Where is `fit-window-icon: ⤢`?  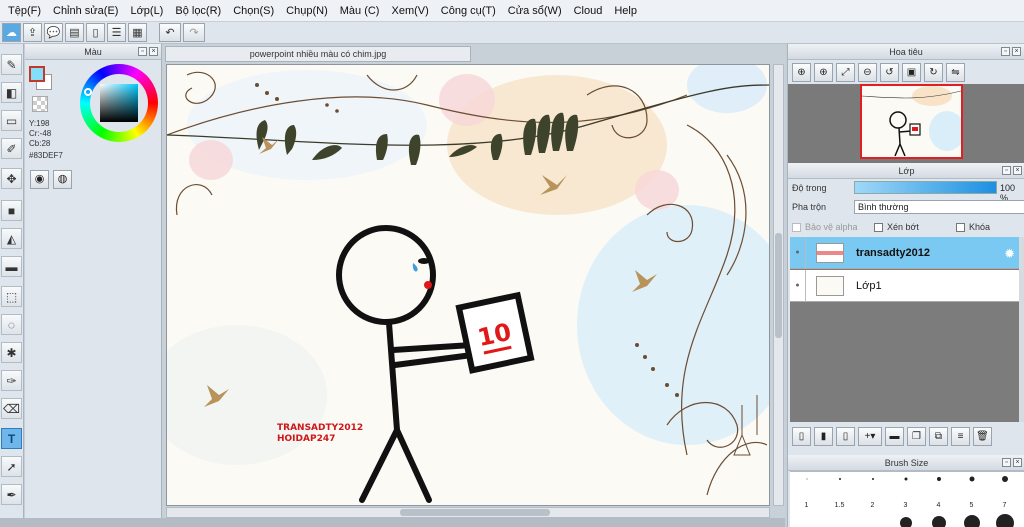 fit-window-icon: ⤢ is located at coordinates (845, 72).